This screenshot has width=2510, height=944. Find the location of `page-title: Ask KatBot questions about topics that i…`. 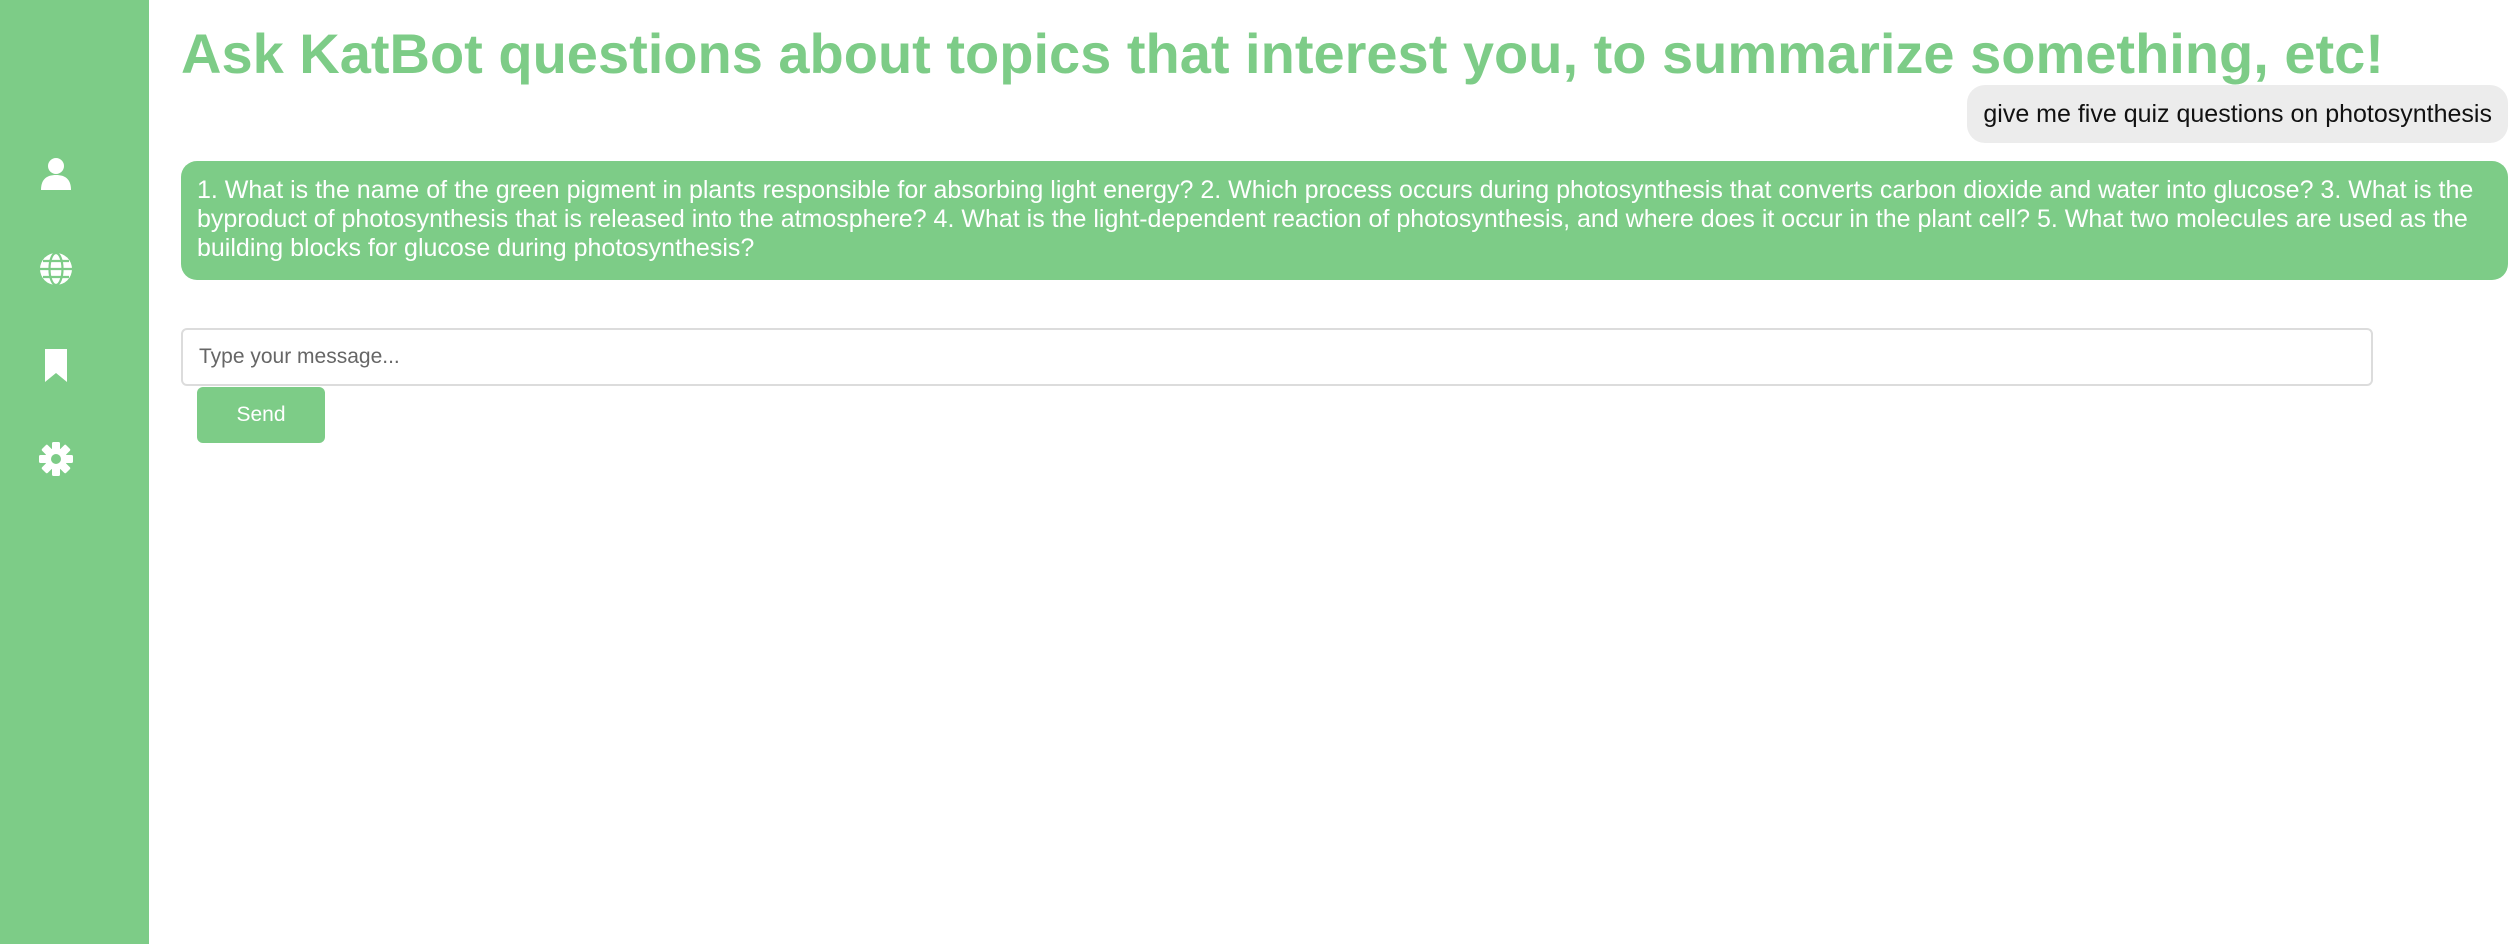

page-title: Ask KatBot questions about topics that i… is located at coordinates (1282, 53).